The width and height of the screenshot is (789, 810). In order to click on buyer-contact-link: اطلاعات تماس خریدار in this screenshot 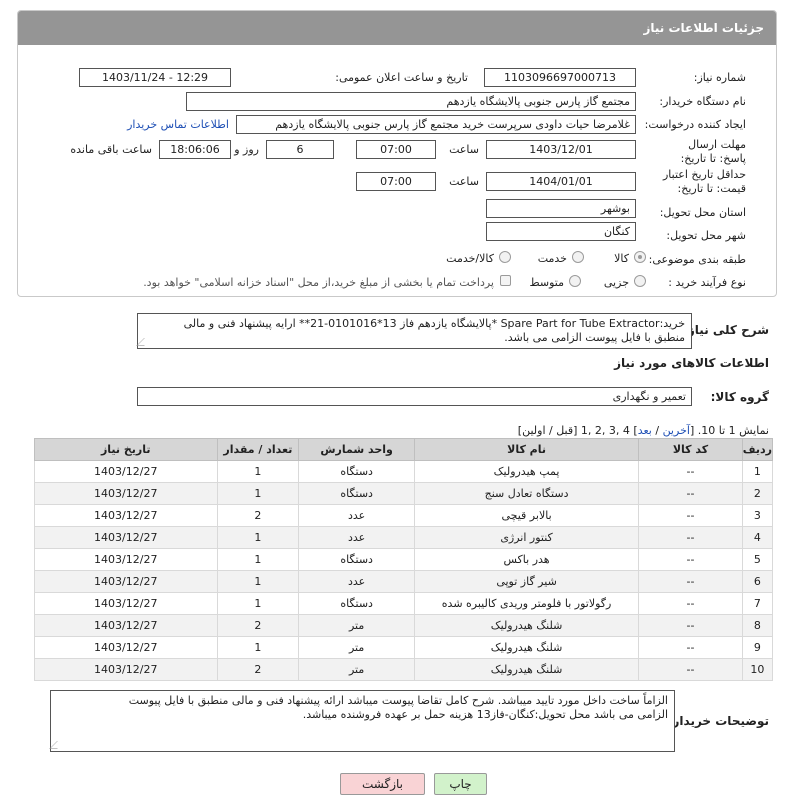, I will do `click(178, 124)`.